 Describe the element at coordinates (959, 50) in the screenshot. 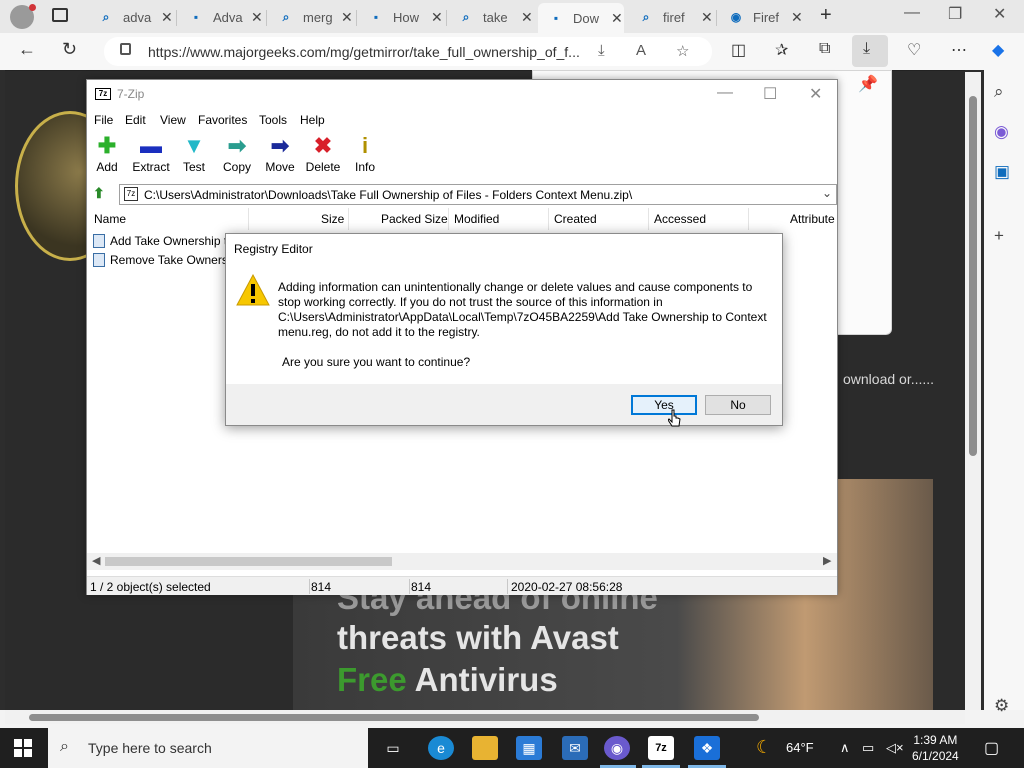

I see `more-menu-icon: ⋯` at that location.